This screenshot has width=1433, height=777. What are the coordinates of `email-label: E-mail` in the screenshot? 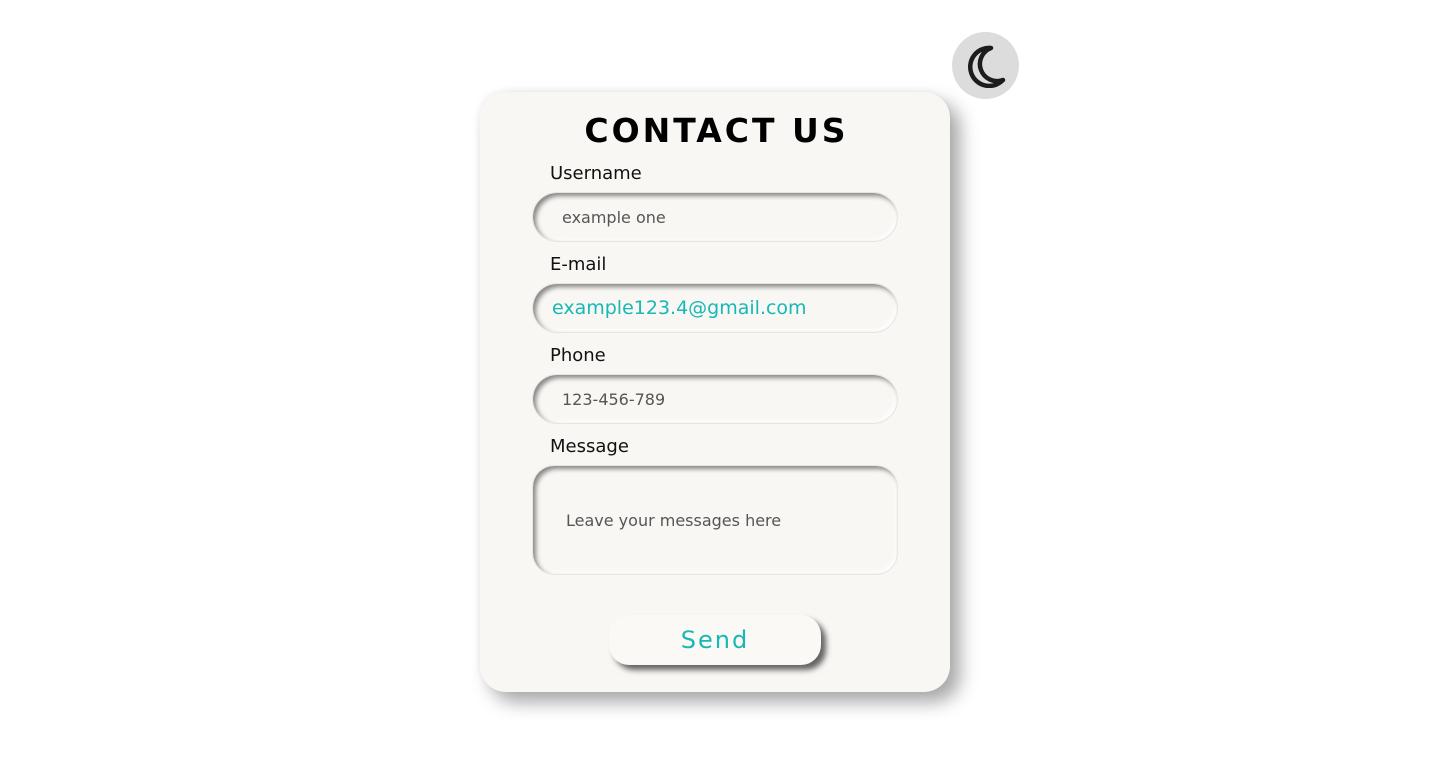 It's located at (578, 264).